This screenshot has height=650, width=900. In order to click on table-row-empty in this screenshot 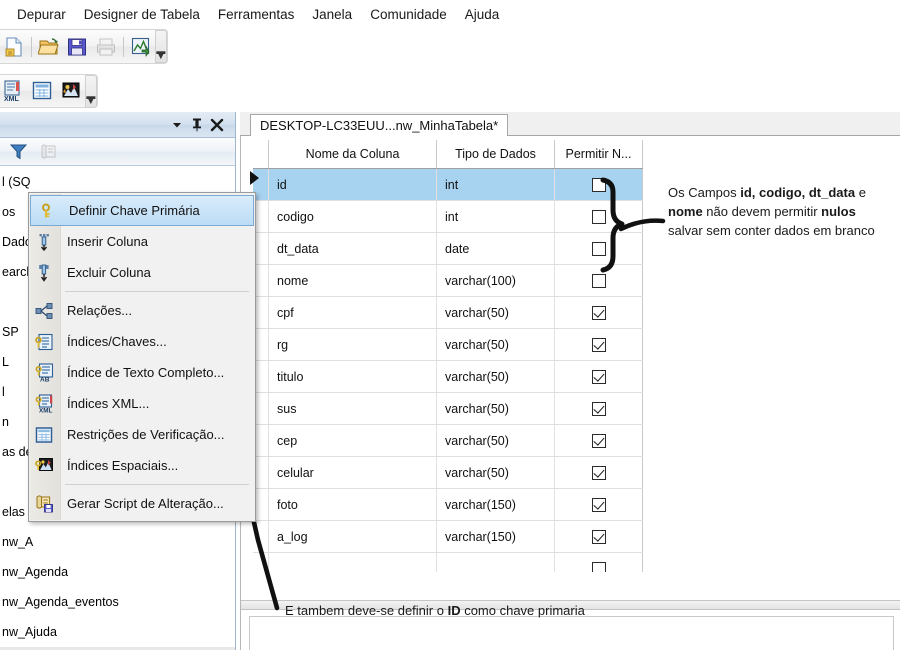, I will do `click(448, 562)`.